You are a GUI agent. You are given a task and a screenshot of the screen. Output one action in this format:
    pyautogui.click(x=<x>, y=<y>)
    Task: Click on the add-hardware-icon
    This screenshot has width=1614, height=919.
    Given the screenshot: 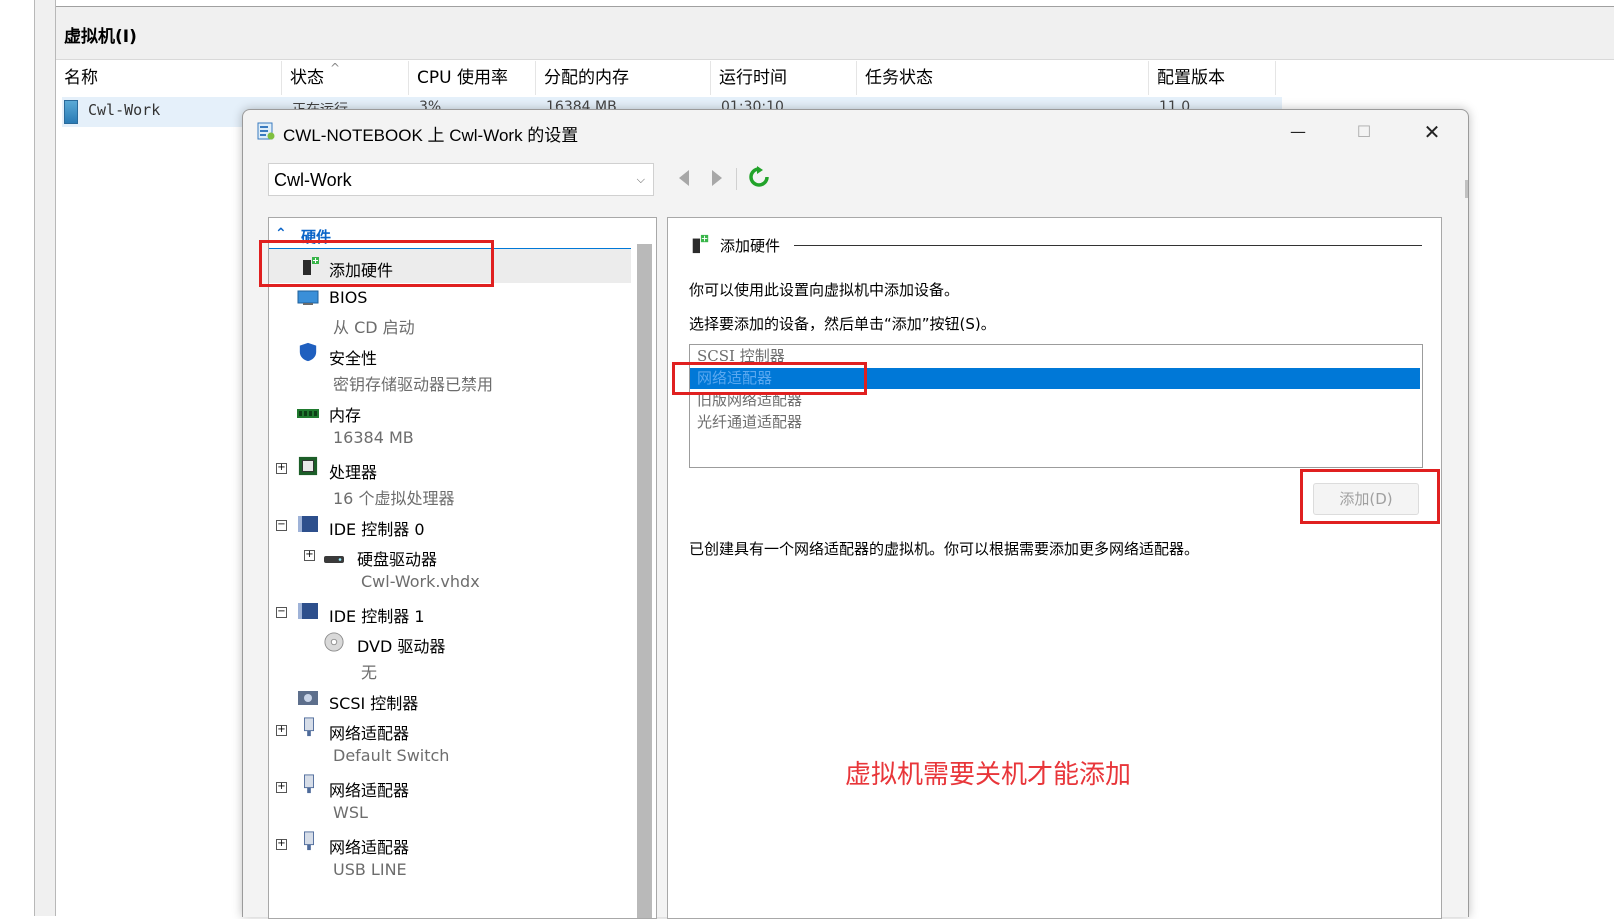 What is the action you would take?
    pyautogui.click(x=700, y=244)
    